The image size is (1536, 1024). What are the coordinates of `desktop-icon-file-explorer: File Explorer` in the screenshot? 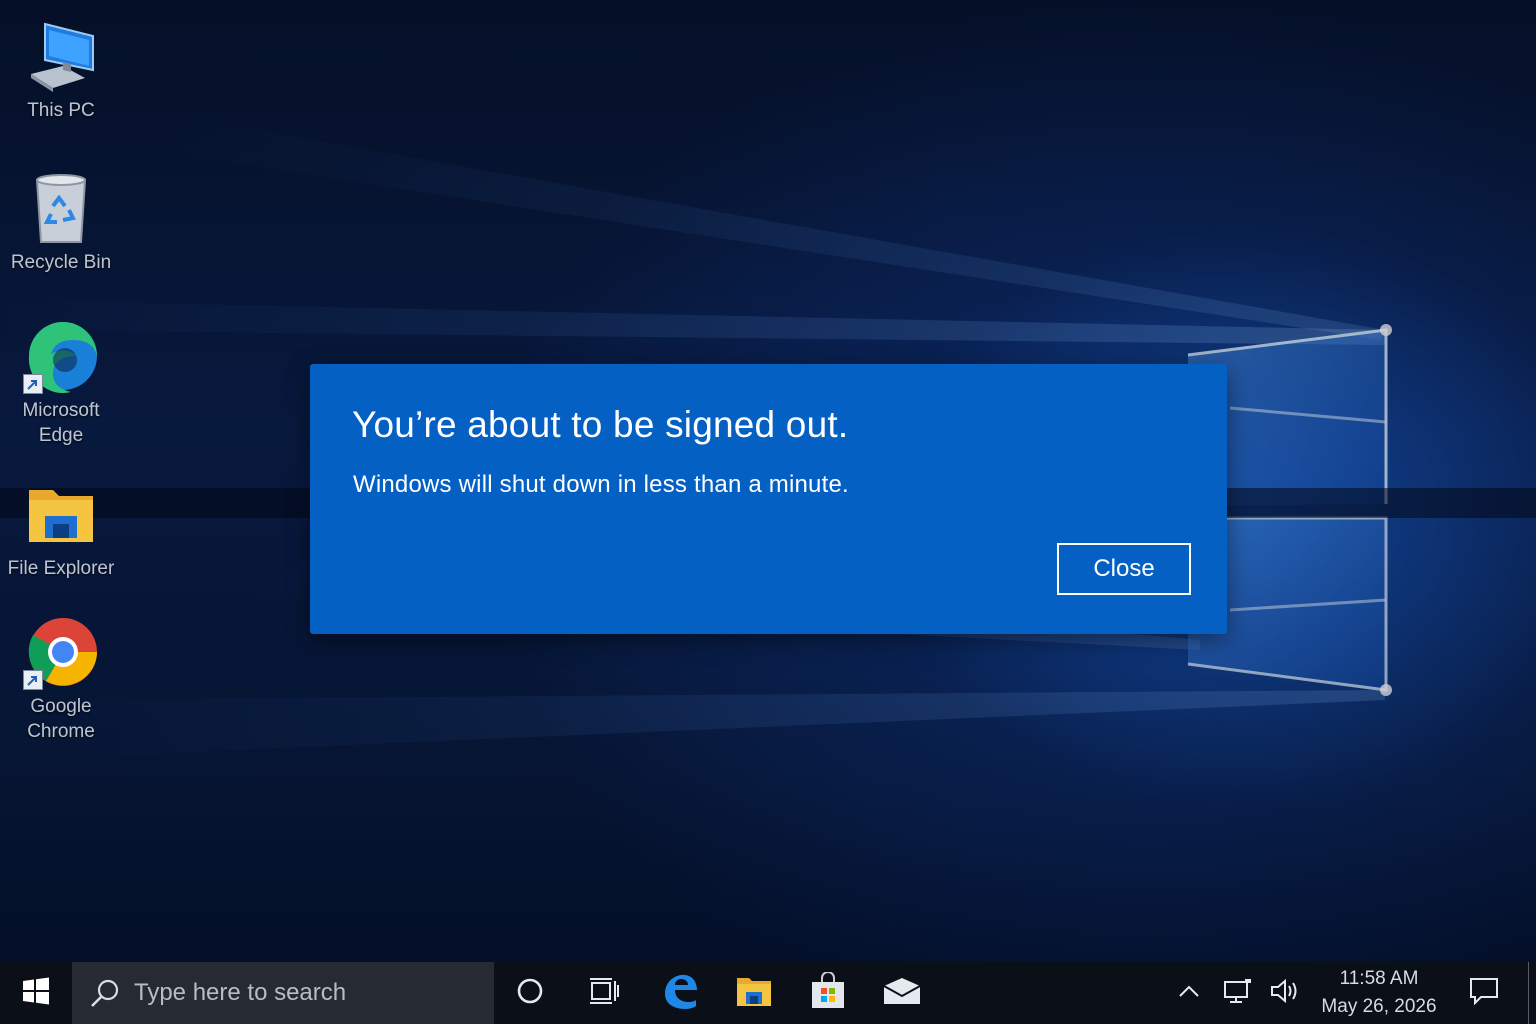 It's located at (61, 528).